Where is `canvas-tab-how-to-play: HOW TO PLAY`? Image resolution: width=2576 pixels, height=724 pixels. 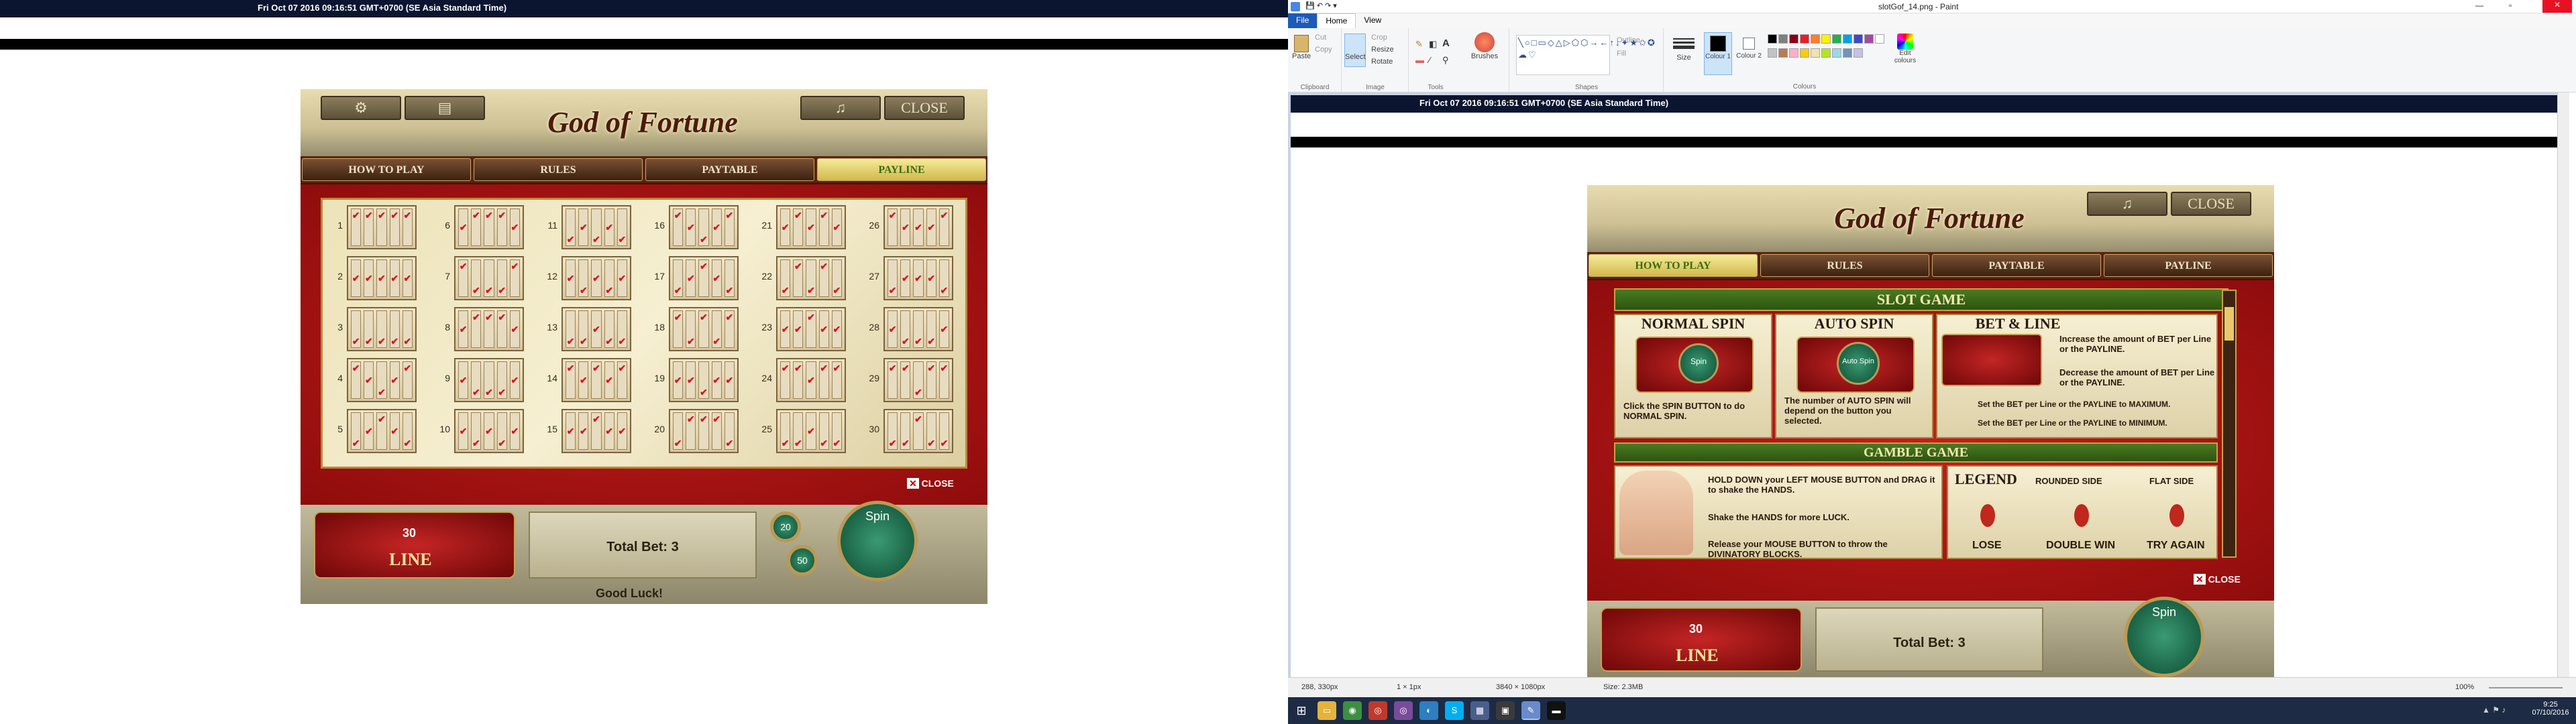
canvas-tab-how-to-play: HOW TO PLAY is located at coordinates (1673, 265).